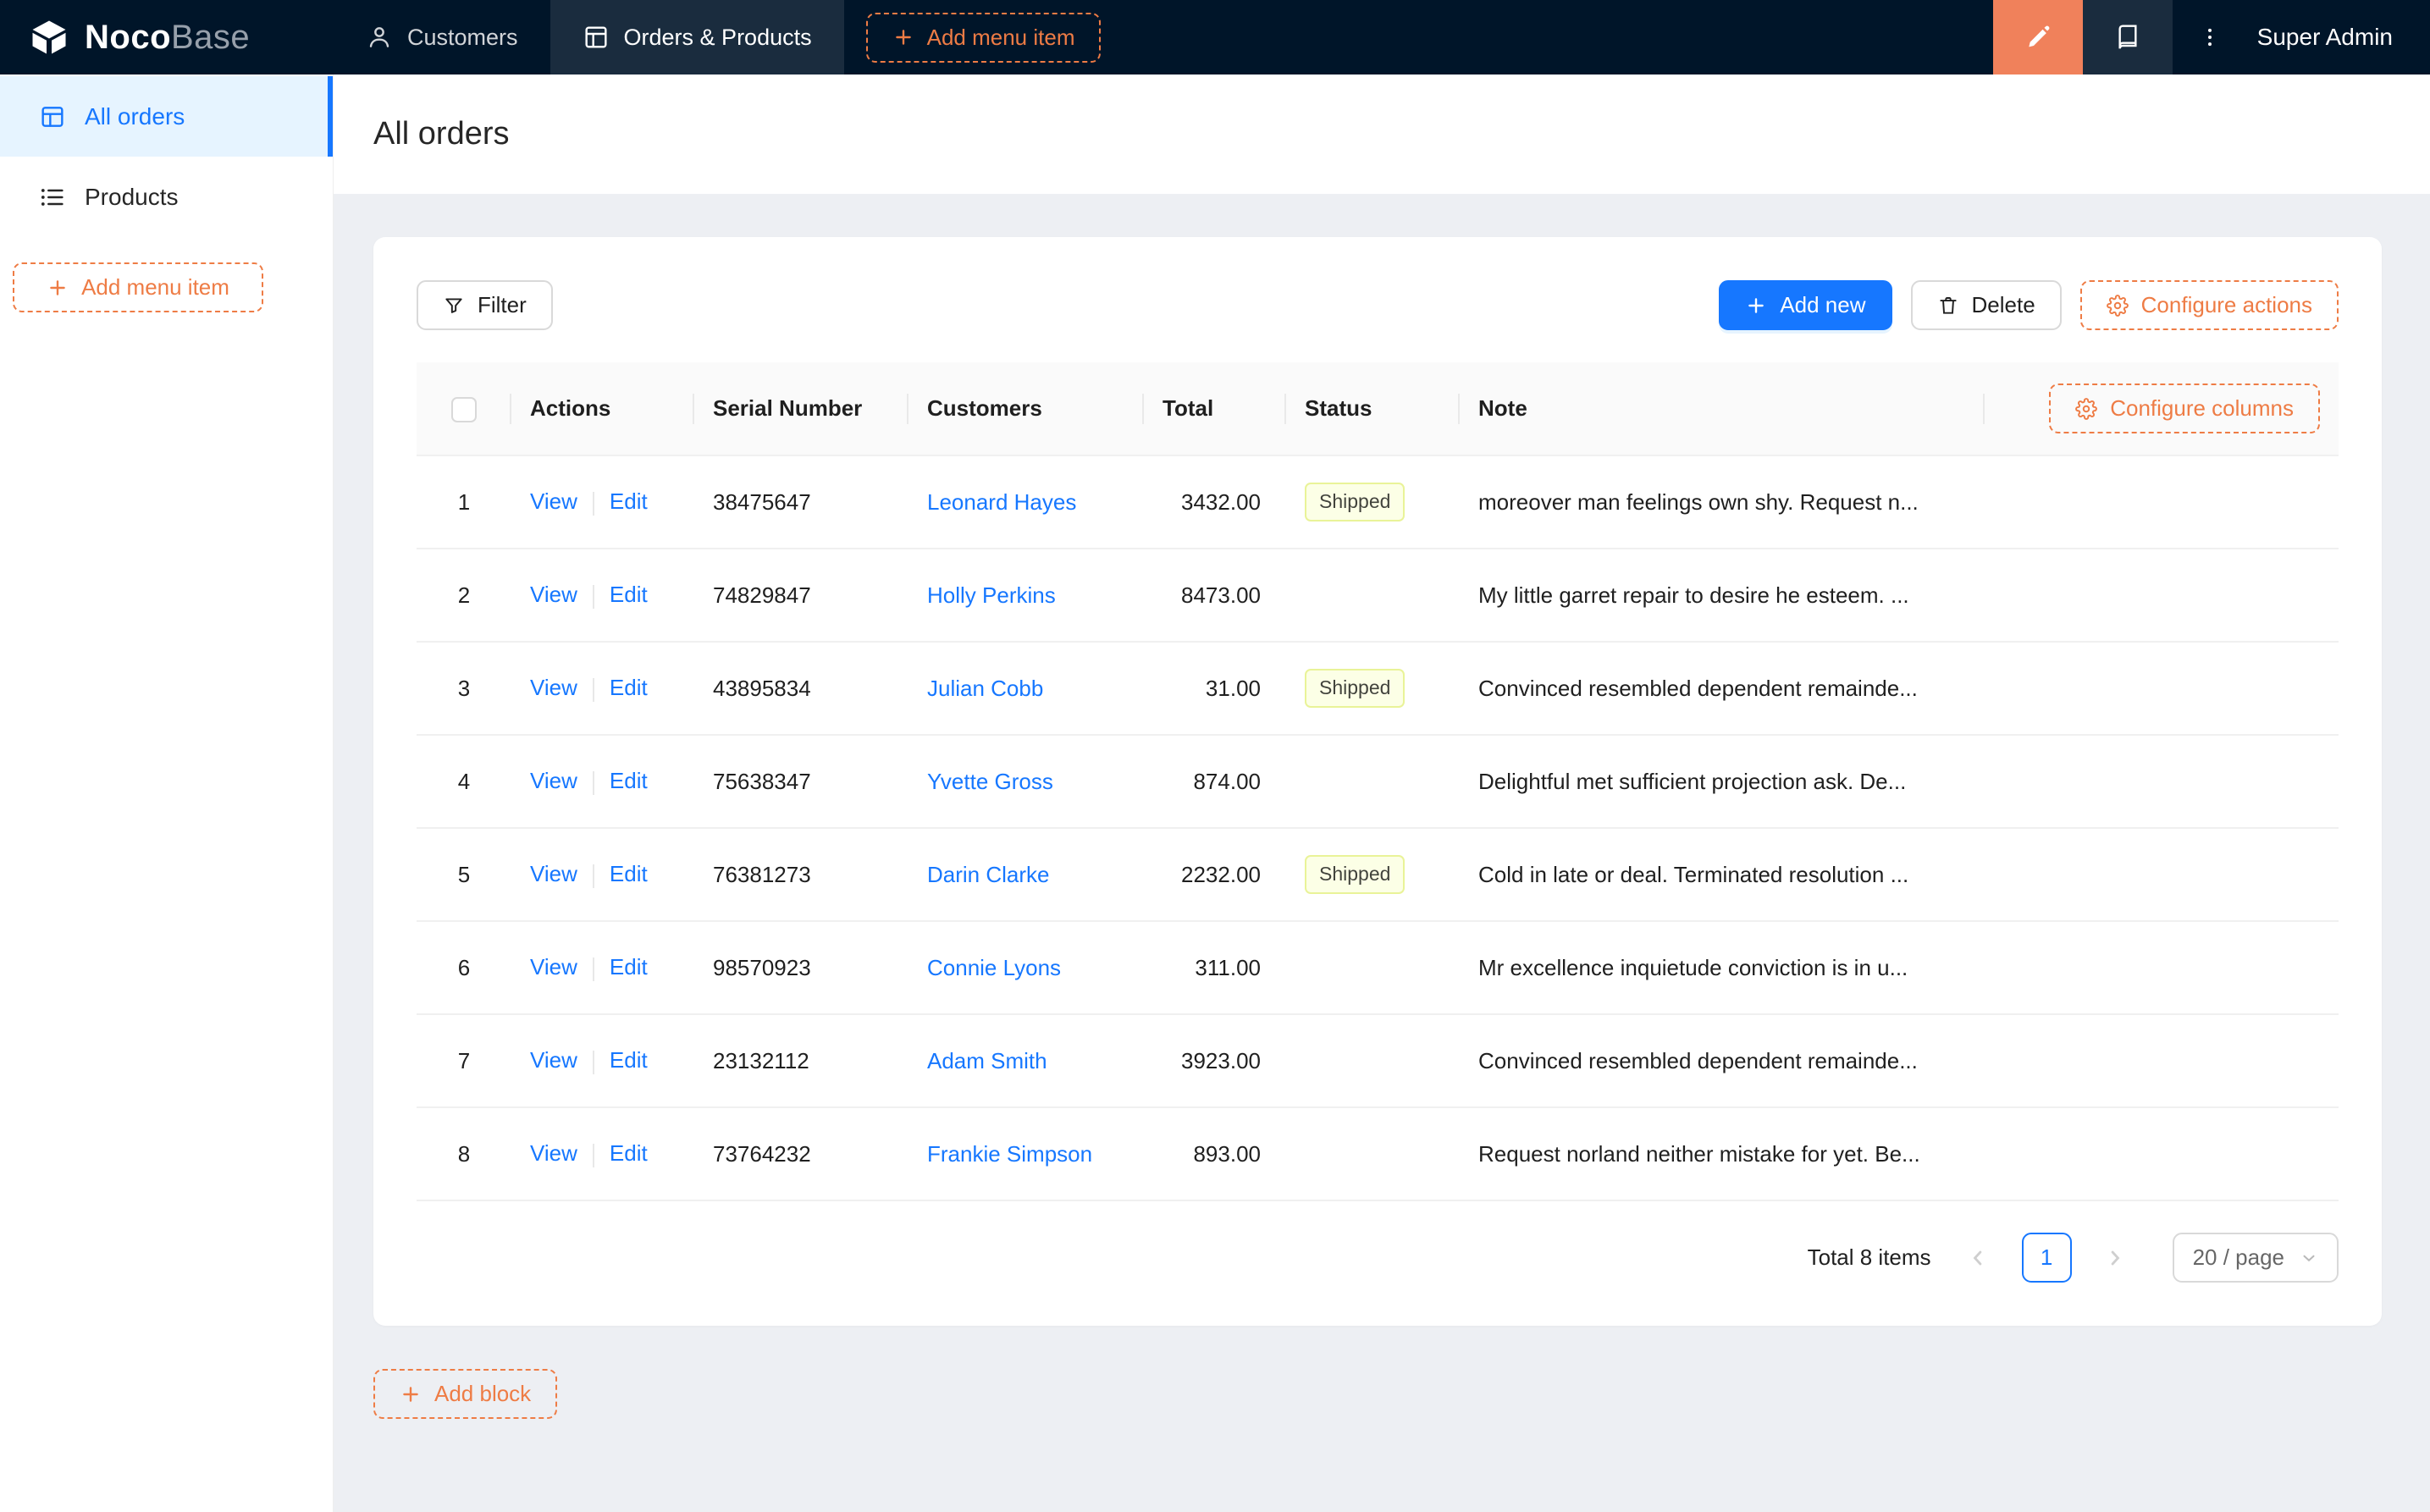 The image size is (2430, 1512). I want to click on user-menu: Super Admin, so click(2339, 37).